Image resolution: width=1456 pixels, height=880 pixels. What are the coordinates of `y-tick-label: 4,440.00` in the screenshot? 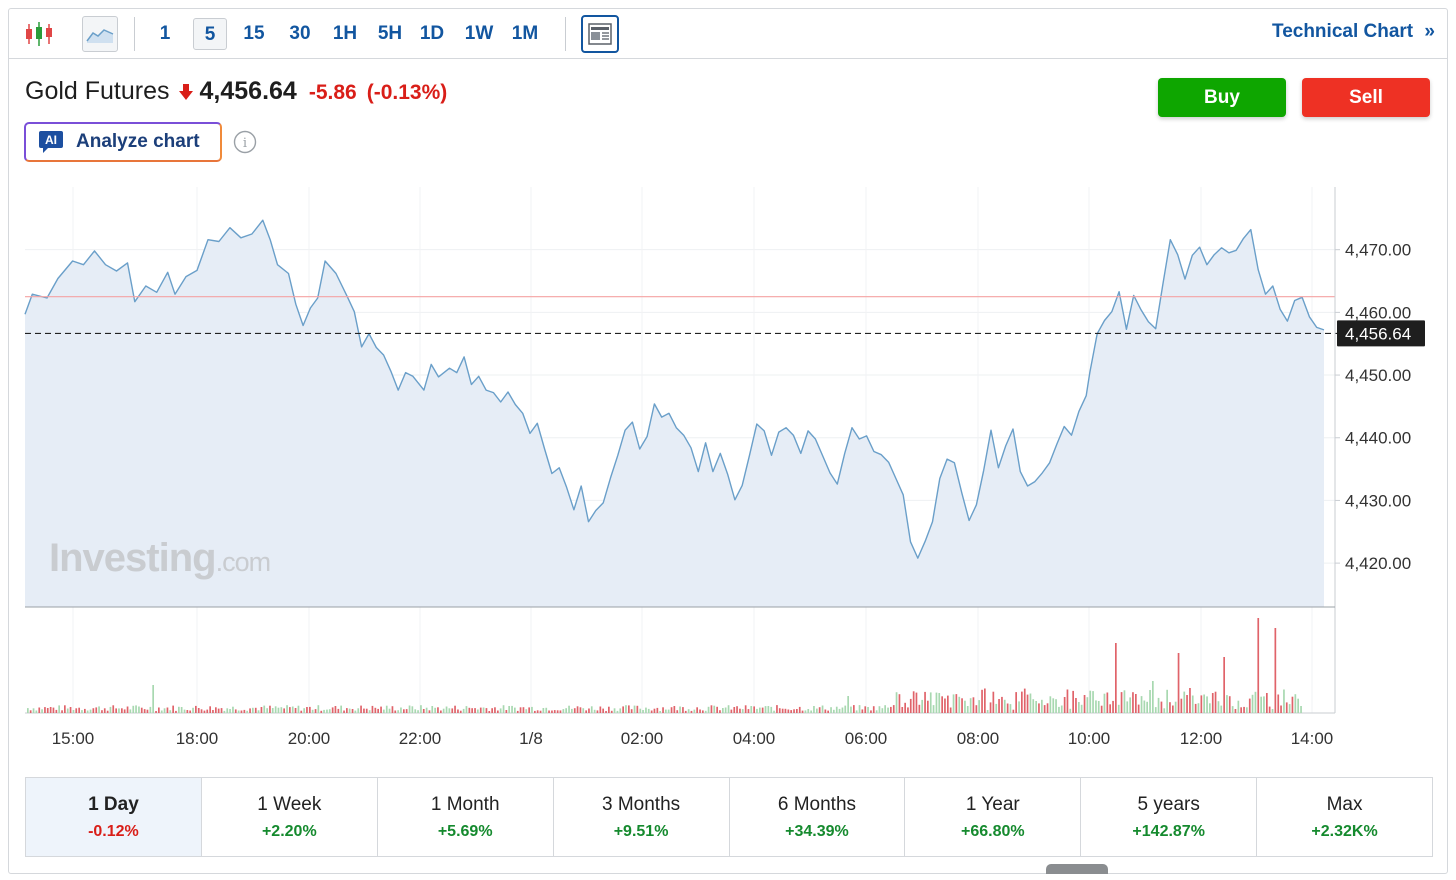 It's located at (1378, 438).